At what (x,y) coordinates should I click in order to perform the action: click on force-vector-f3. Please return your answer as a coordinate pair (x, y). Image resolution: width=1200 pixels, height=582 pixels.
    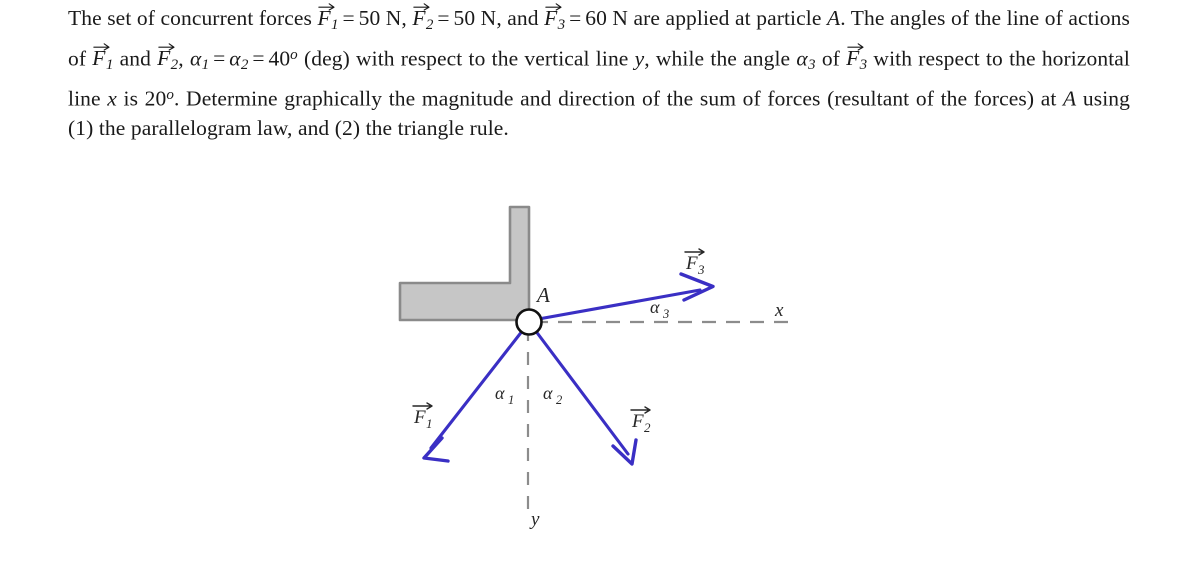
    Looking at the image, I should click on (623, 297).